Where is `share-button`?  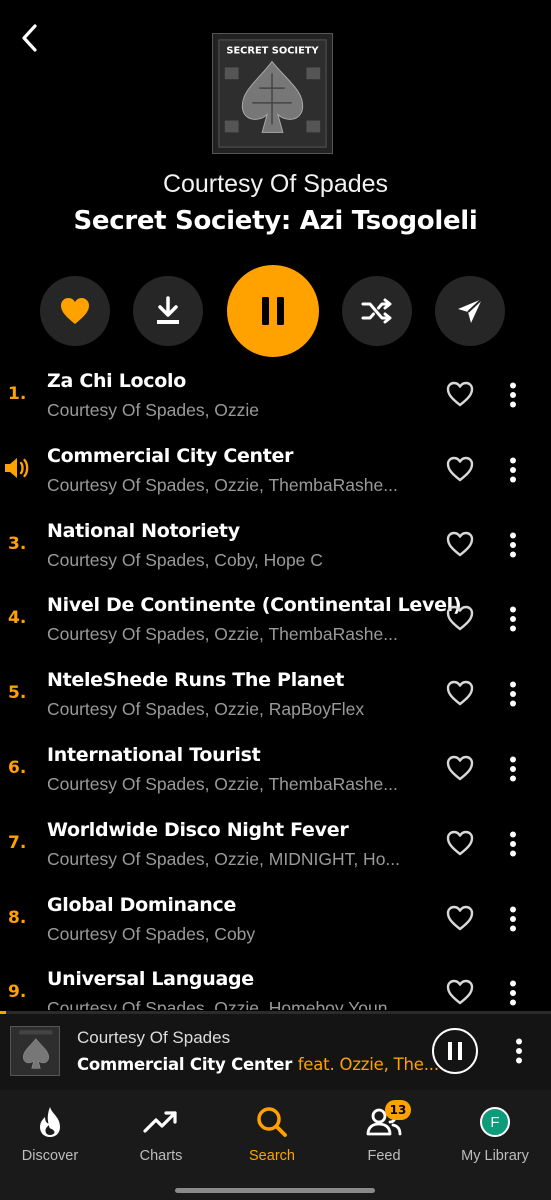 share-button is located at coordinates (470, 311).